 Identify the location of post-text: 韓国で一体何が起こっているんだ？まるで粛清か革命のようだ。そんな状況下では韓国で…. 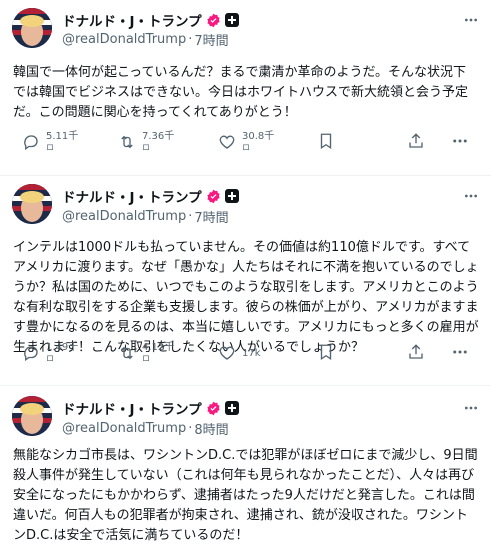
(241, 92).